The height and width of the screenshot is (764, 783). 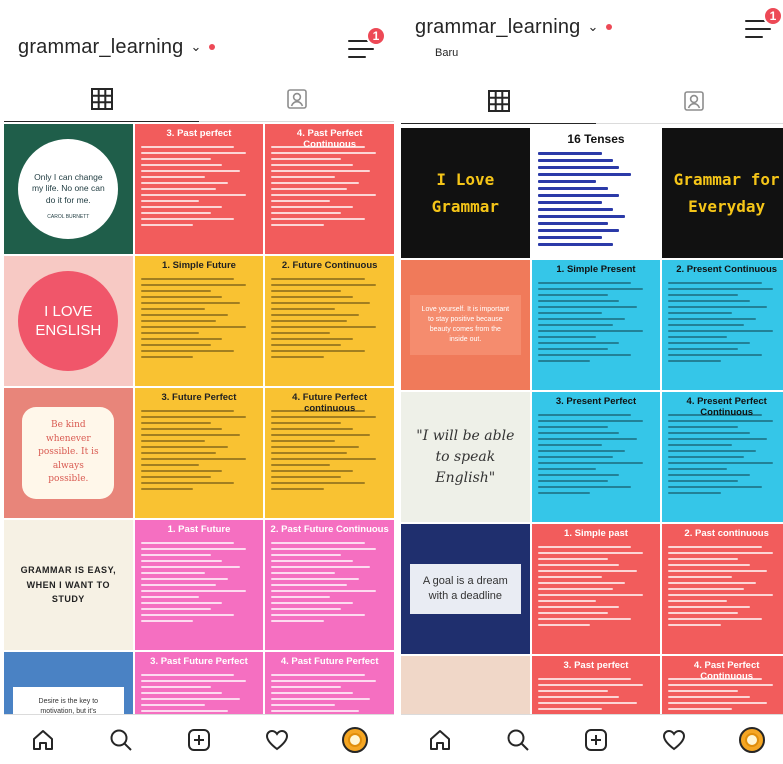 I want to click on quote-text: "I will be able to speak English", so click(x=465, y=456).